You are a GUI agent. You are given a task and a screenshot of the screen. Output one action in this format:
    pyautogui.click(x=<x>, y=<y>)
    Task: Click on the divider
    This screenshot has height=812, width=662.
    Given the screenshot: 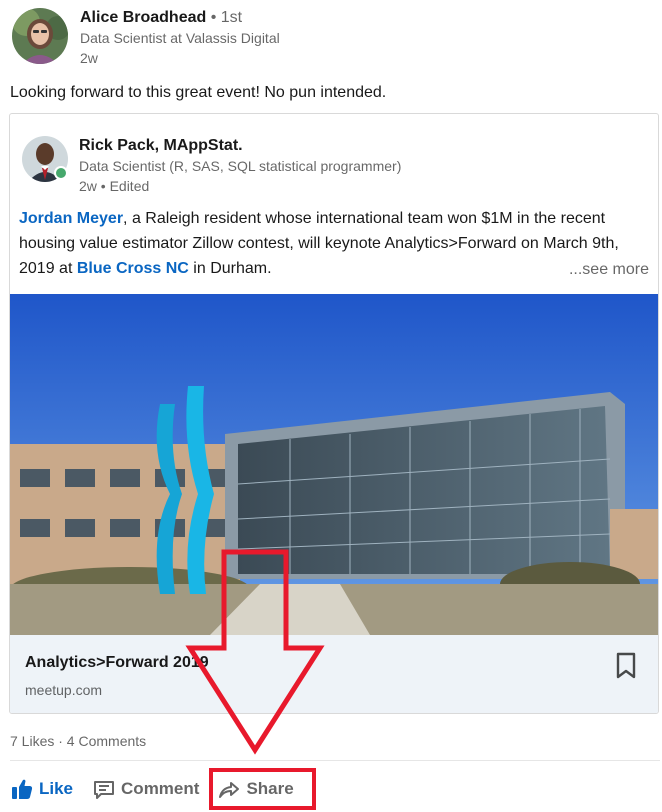 What is the action you would take?
    pyautogui.click(x=335, y=760)
    